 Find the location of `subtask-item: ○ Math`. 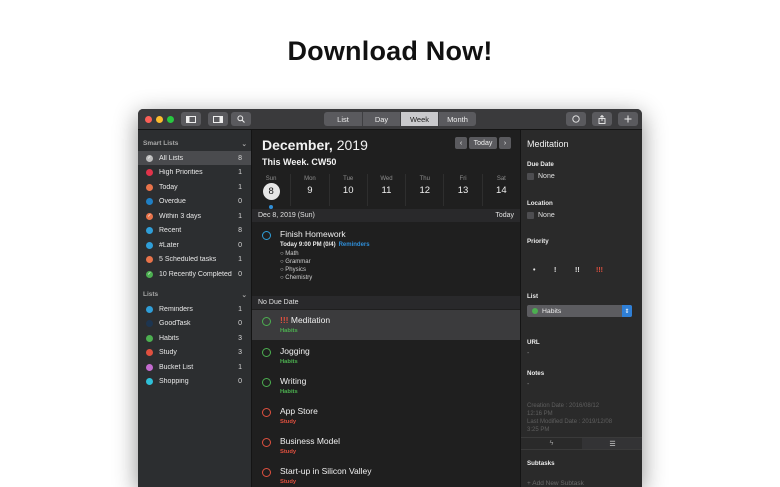

subtask-item: ○ Math is located at coordinates (289, 254).